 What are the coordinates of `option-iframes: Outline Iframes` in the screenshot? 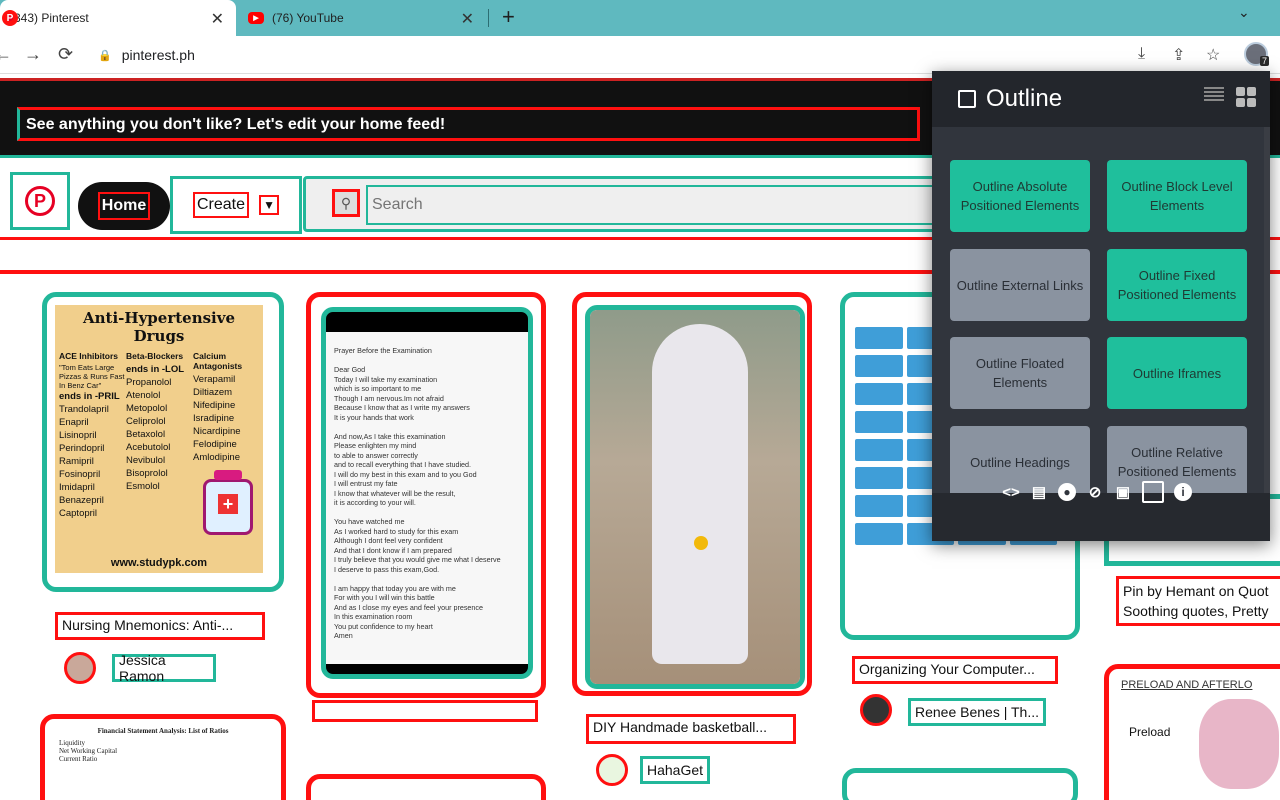 It's located at (1177, 373).